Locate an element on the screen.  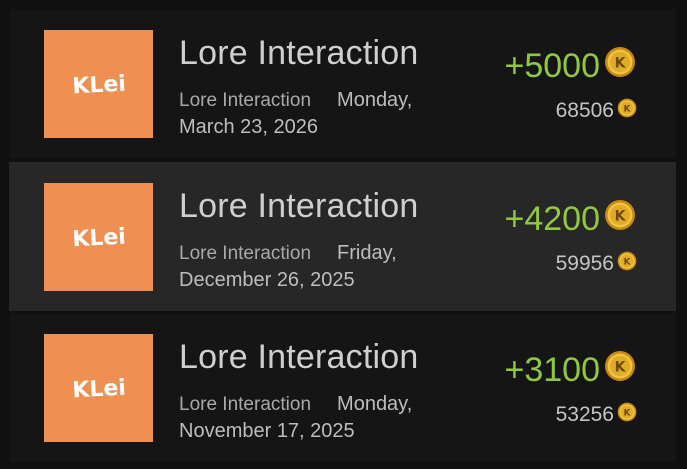
transaction-amount: +5000 K is located at coordinates (571, 66).